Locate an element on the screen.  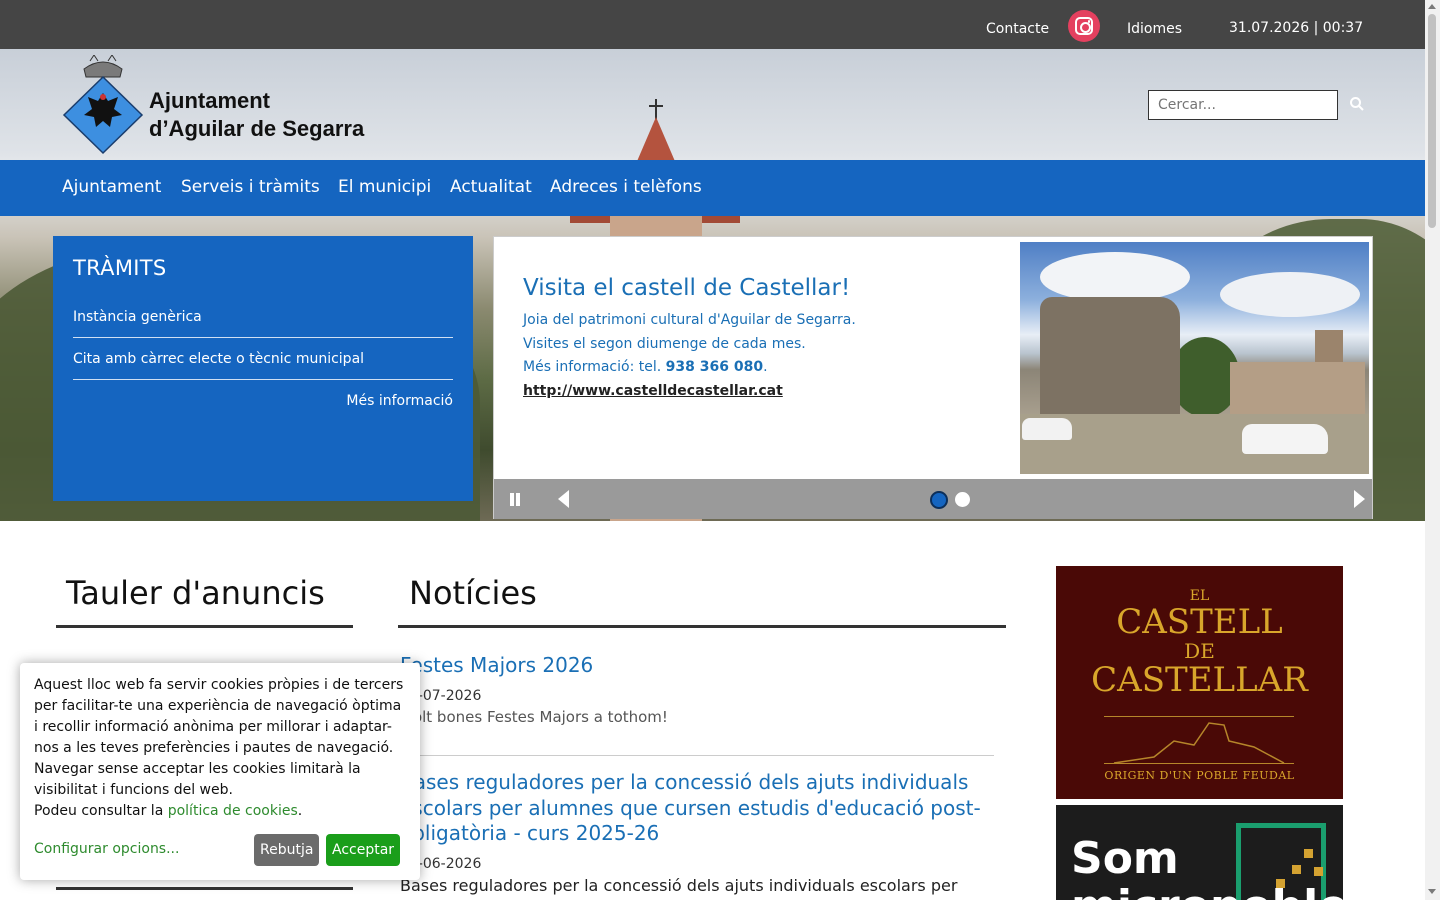
site-name-line2: d’Aguilar de Segarra is located at coordinates (257, 128).